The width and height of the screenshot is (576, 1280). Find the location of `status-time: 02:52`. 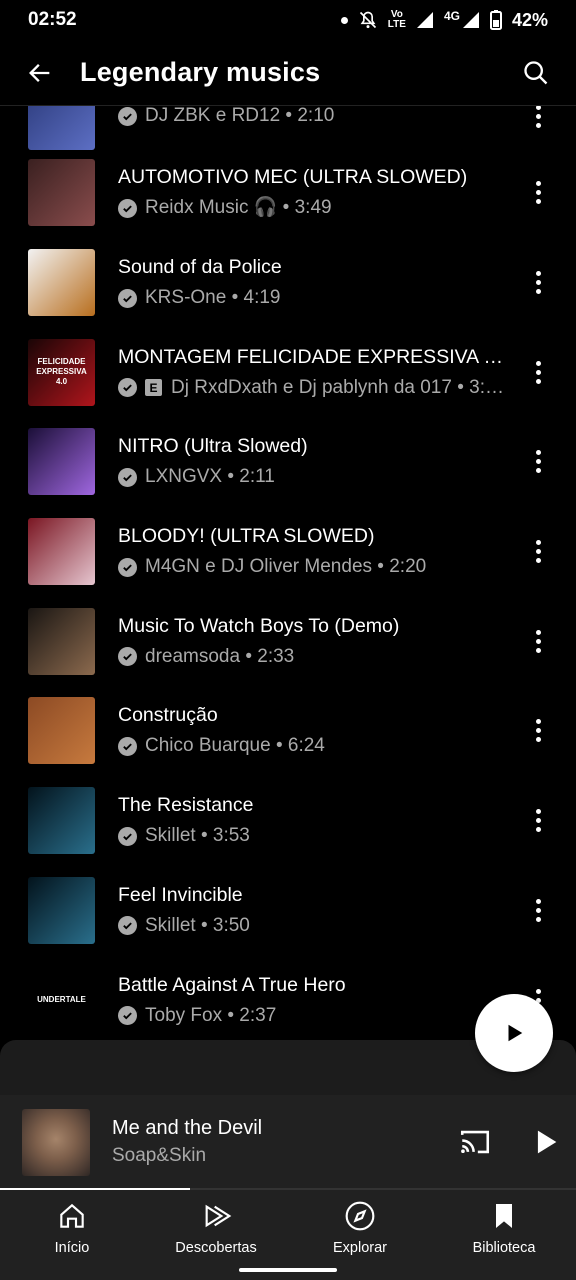

status-time: 02:52 is located at coordinates (52, 19).